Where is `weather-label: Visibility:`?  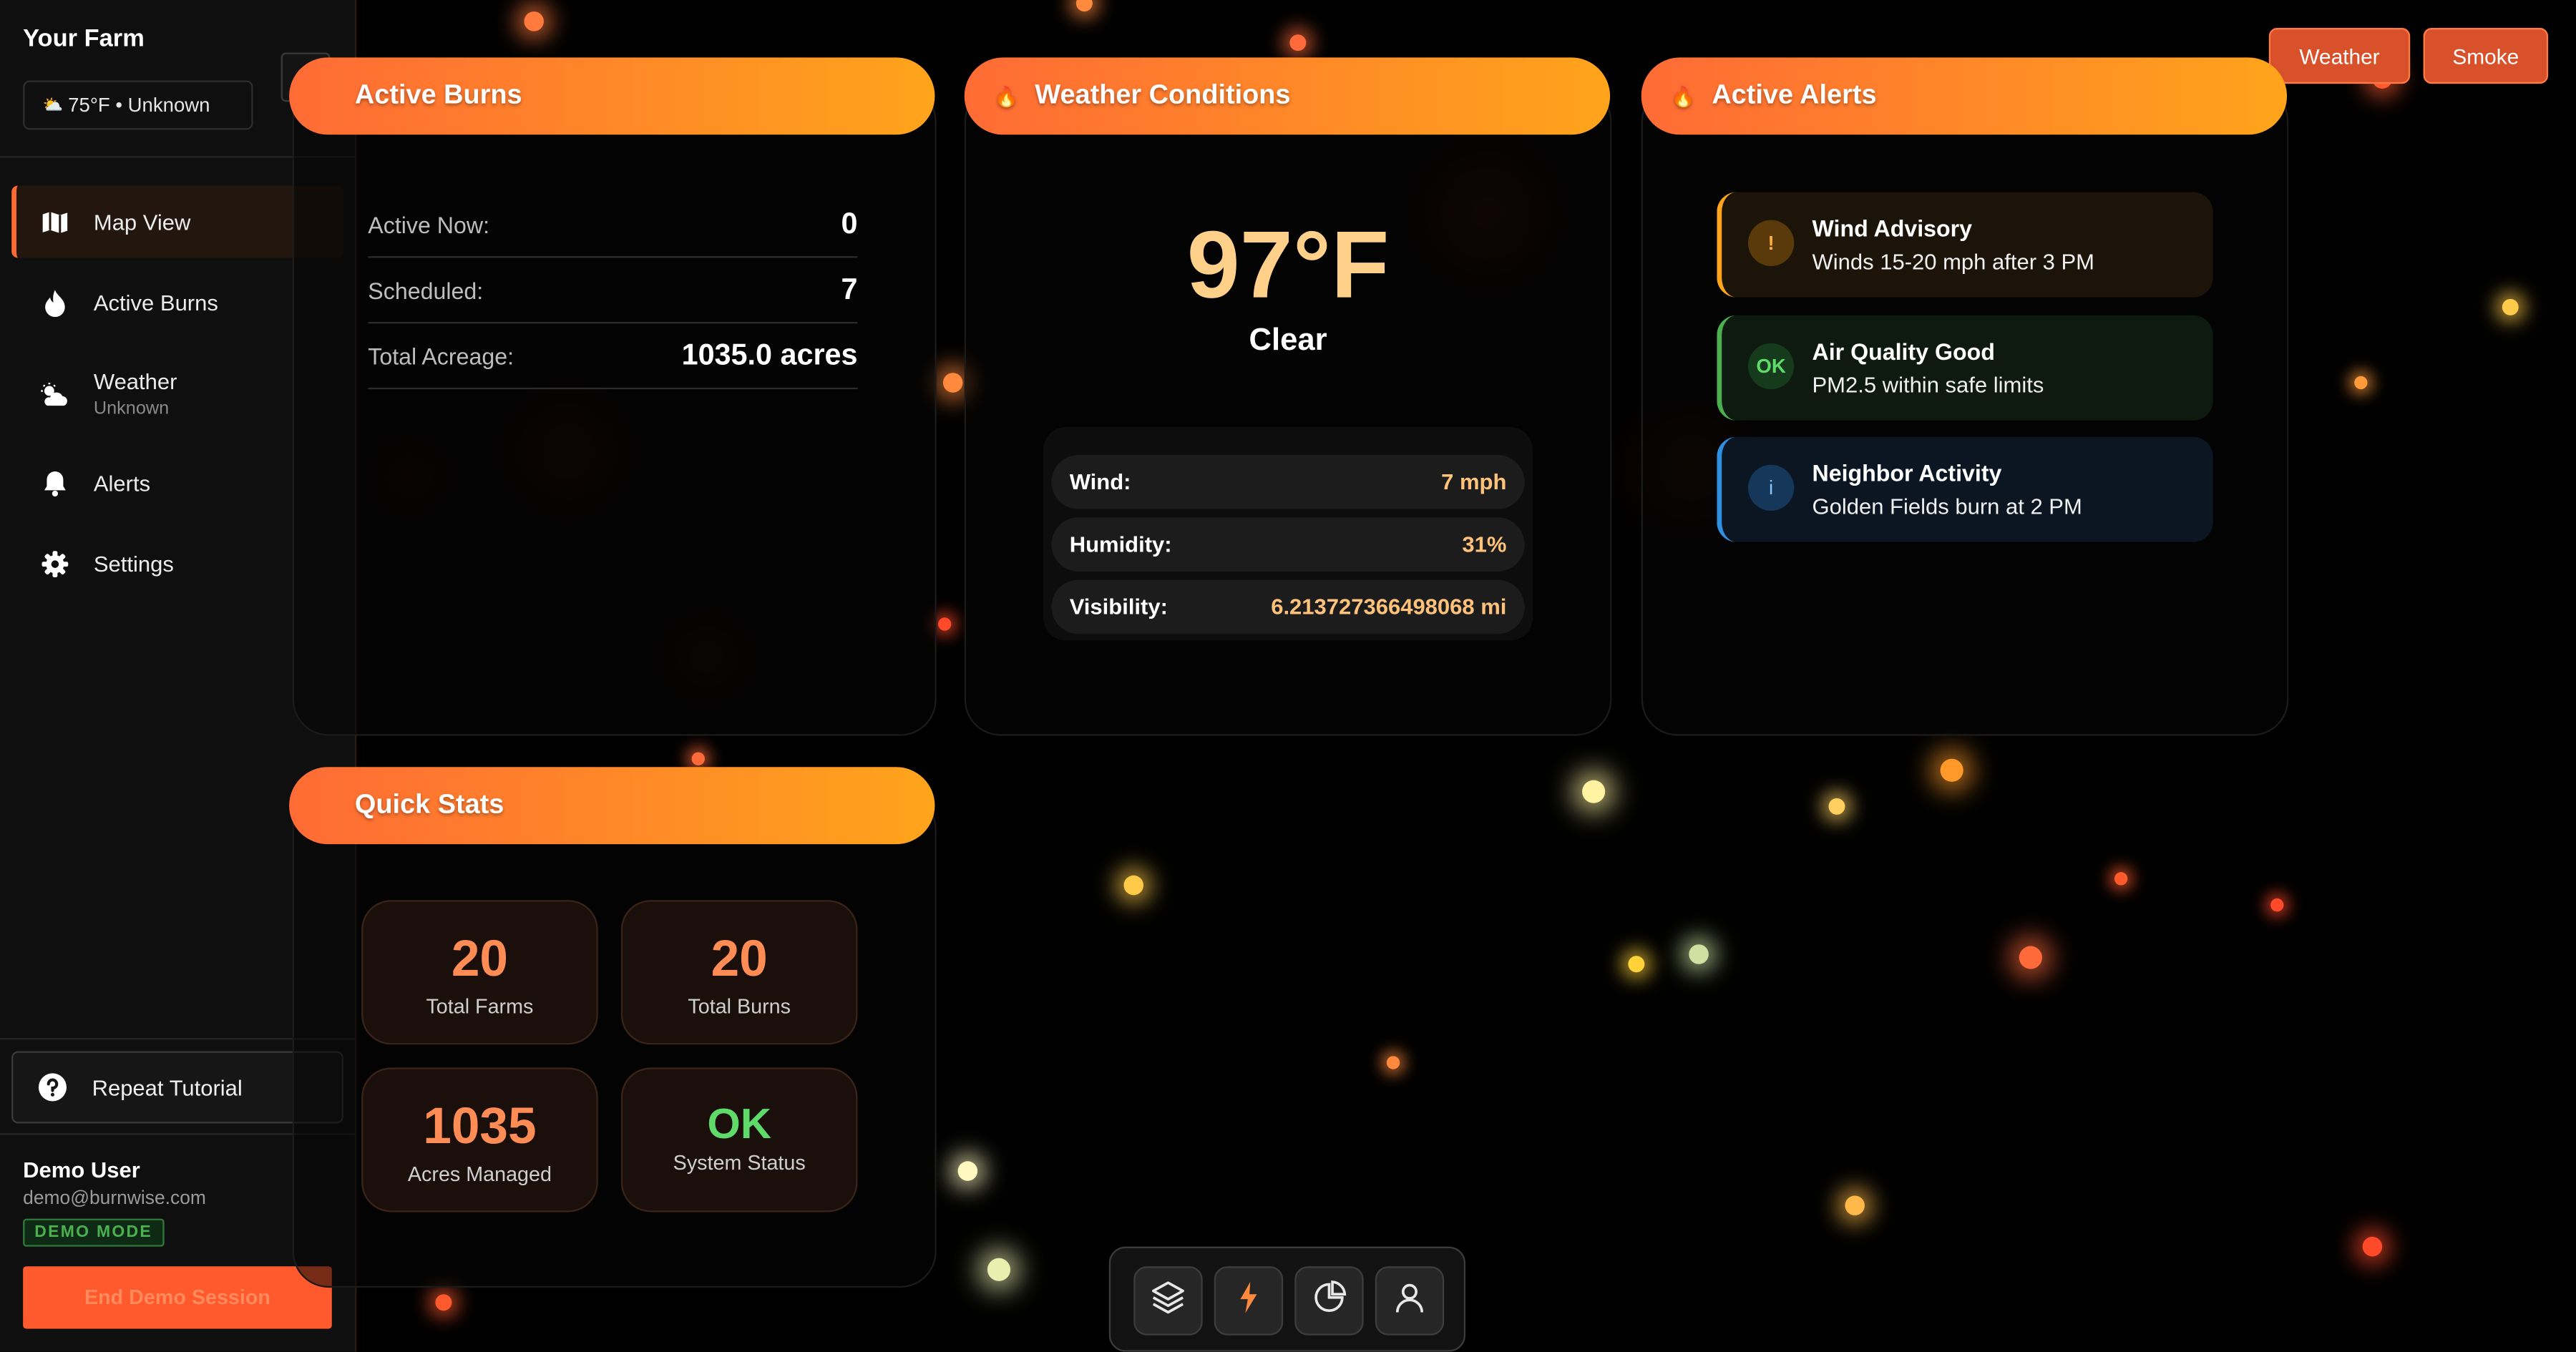
weather-label: Visibility: is located at coordinates (1118, 607).